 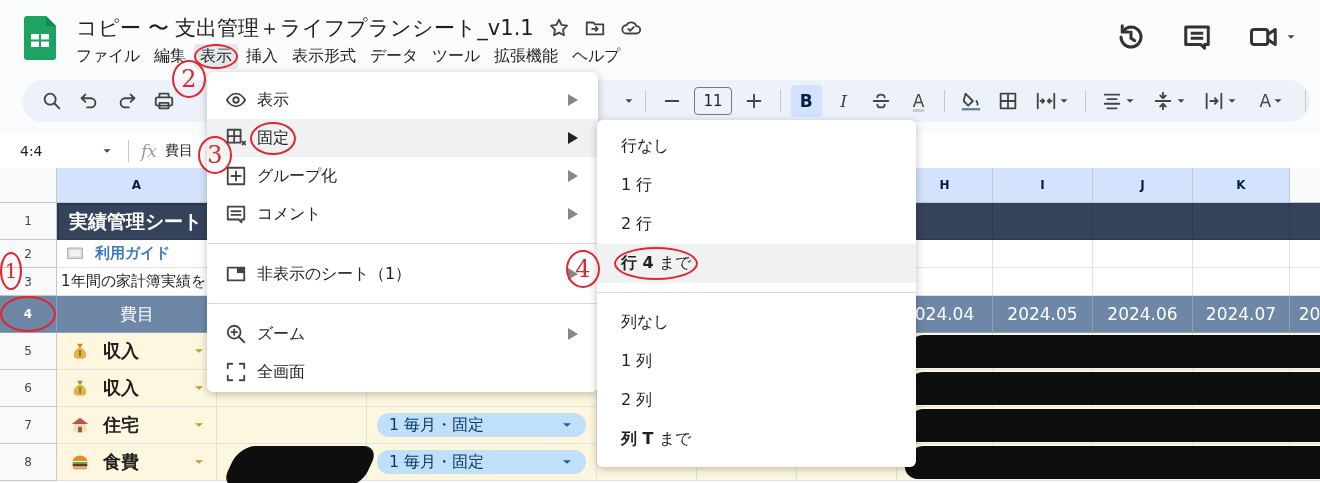 What do you see at coordinates (1143, 314) in the screenshot?
I see `month-header-cell: 2024.06` at bounding box center [1143, 314].